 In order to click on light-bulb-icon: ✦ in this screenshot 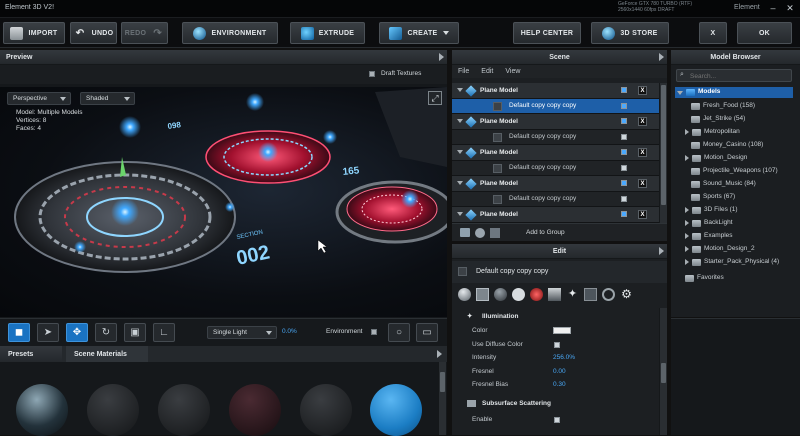, I will do `click(572, 294)`.